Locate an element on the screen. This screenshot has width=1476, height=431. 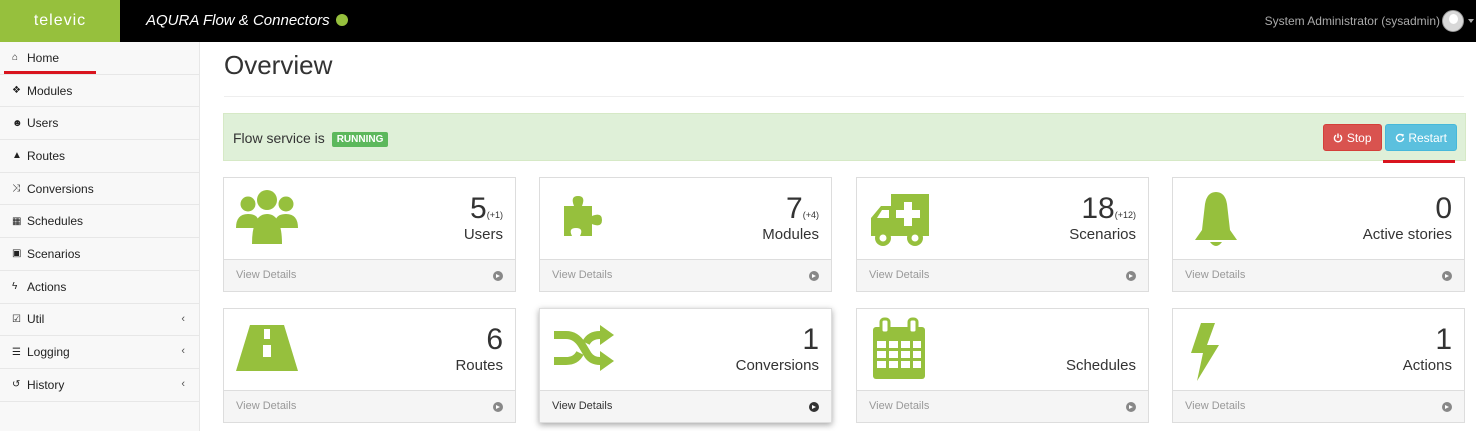
sidebar-item-label: Modules is located at coordinates (50, 90).